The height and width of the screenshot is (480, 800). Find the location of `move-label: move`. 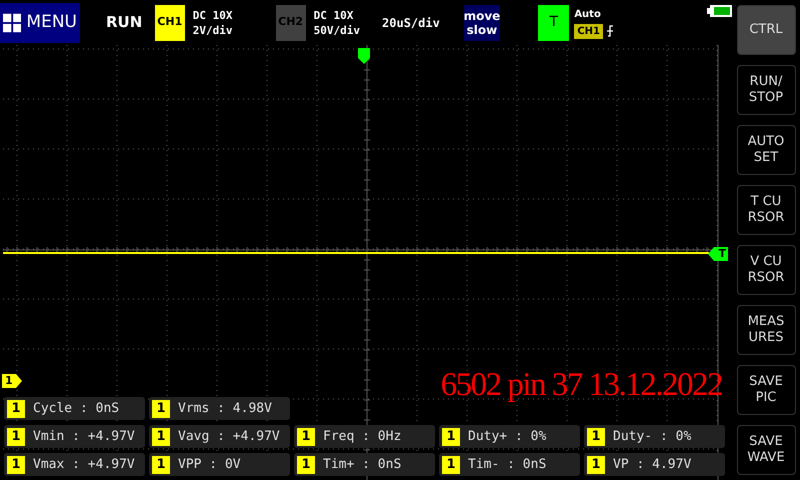

move-label: move is located at coordinates (482, 15).